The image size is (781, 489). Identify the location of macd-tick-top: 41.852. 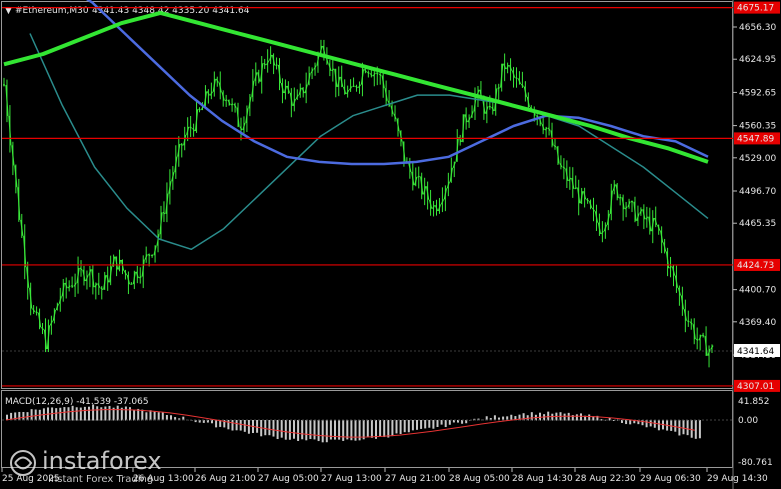
(754, 402).